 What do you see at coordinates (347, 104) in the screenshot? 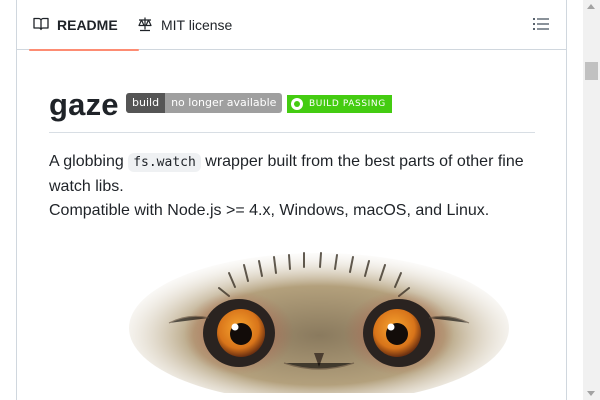
I see `badge-passing-label: BUILD PASSING` at bounding box center [347, 104].